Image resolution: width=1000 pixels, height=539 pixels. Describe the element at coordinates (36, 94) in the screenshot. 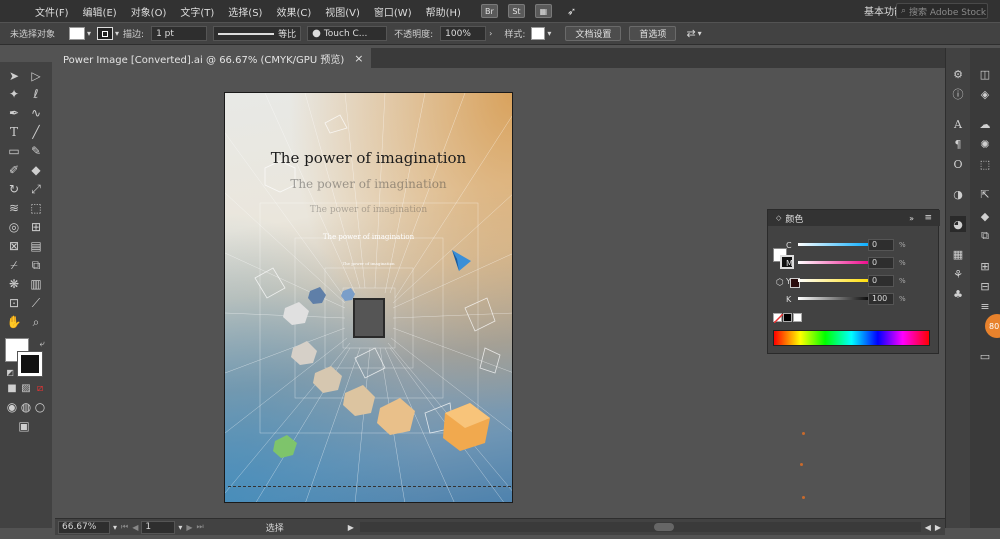

I see `lasso-tool-icon: ℓ` at that location.